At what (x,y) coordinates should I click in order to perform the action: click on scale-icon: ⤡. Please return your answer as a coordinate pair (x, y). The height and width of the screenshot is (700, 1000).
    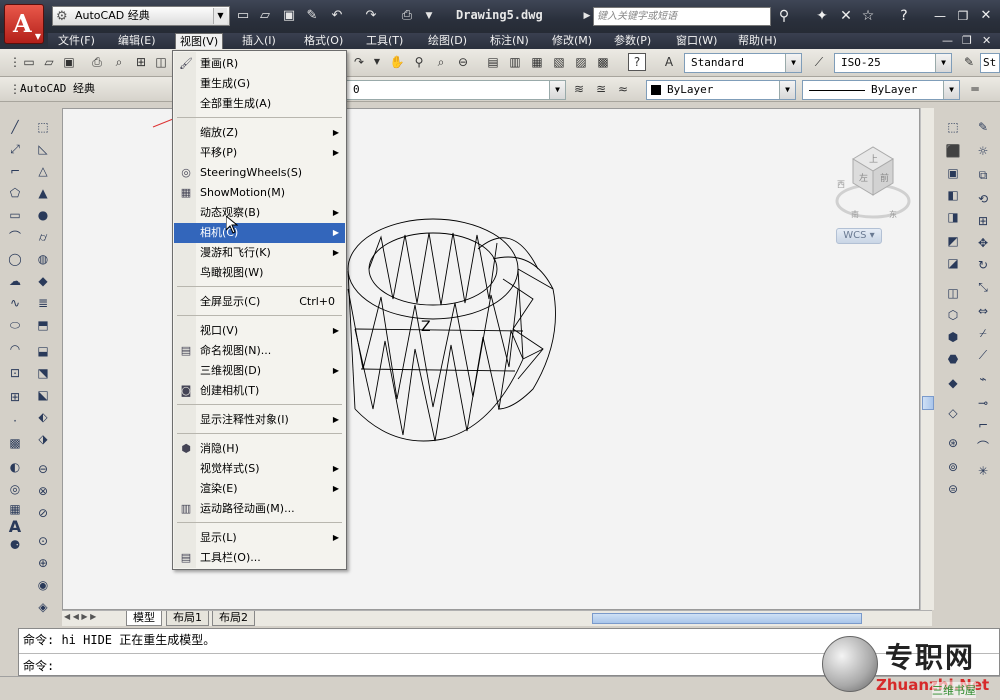
    Looking at the image, I should click on (983, 287).